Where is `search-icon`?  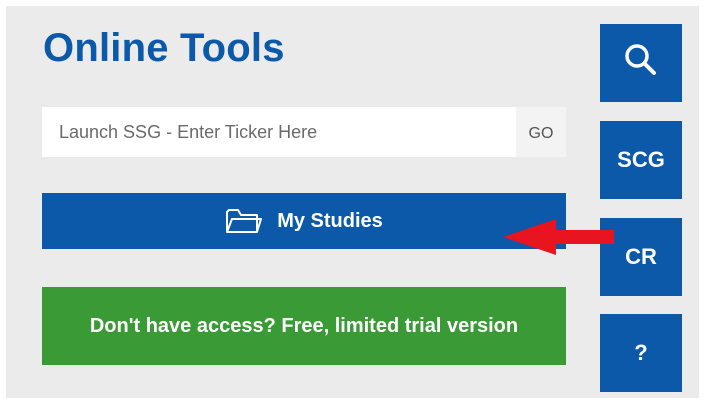 search-icon is located at coordinates (641, 63).